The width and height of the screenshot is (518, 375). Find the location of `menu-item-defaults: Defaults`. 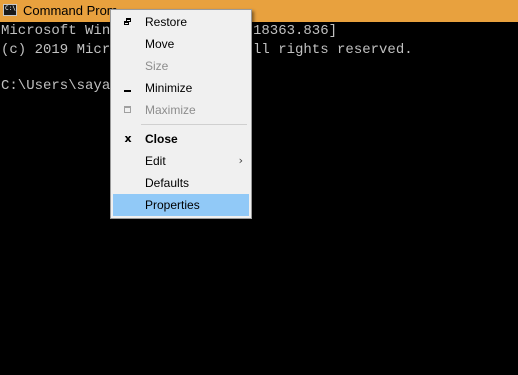

menu-item-defaults: Defaults is located at coordinates (181, 183).